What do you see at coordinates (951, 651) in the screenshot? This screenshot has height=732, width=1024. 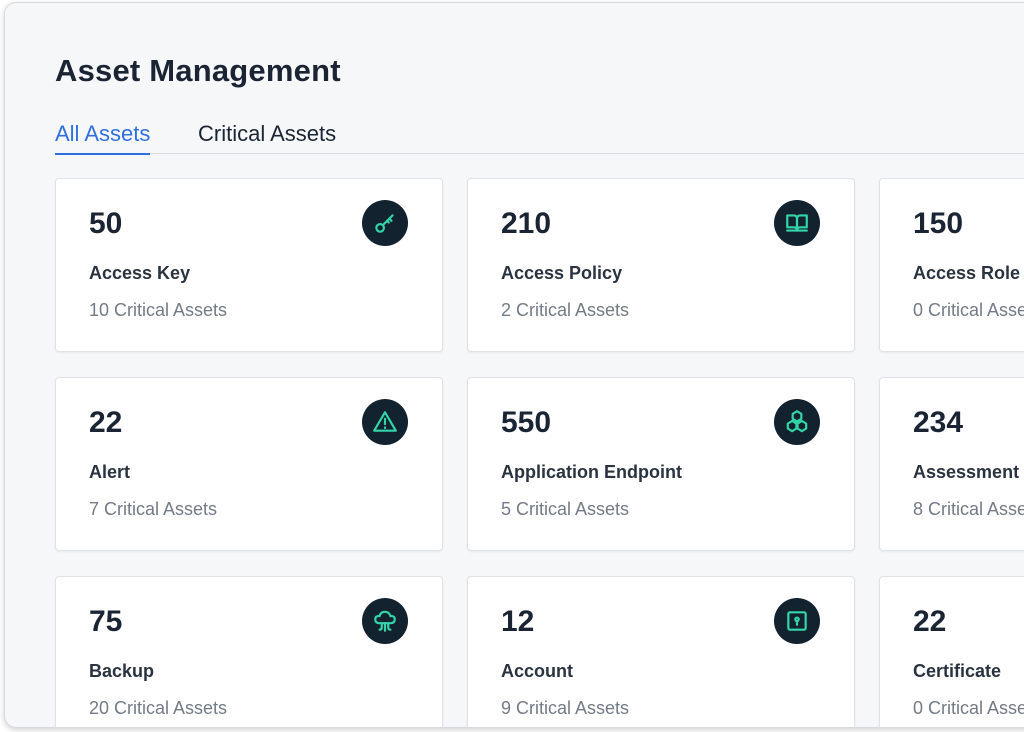 I see `asset-card-certificate: 22 Certificate 0 Critical Asse` at bounding box center [951, 651].